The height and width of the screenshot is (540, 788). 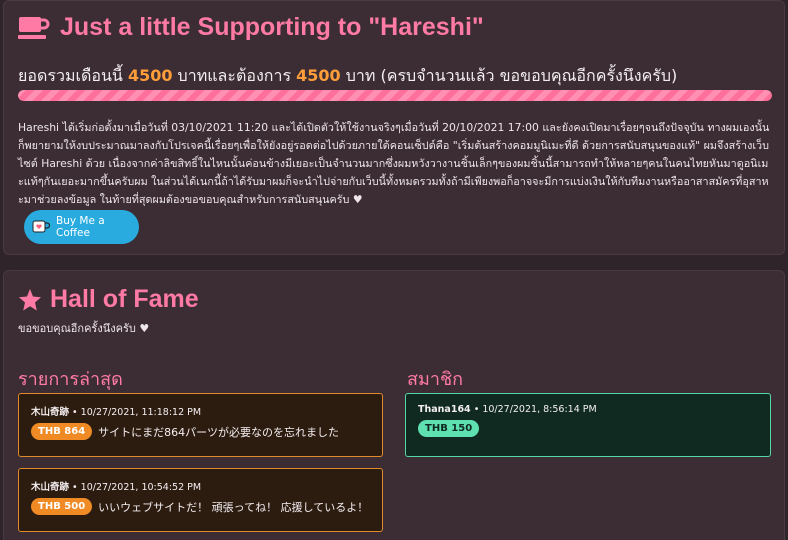 I want to click on amount-badge: THB 864, so click(x=62, y=431).